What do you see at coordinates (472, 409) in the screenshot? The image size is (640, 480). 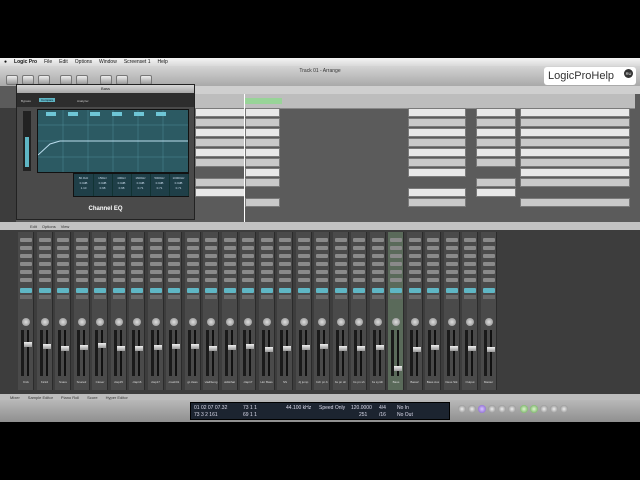 I see `play-button` at bounding box center [472, 409].